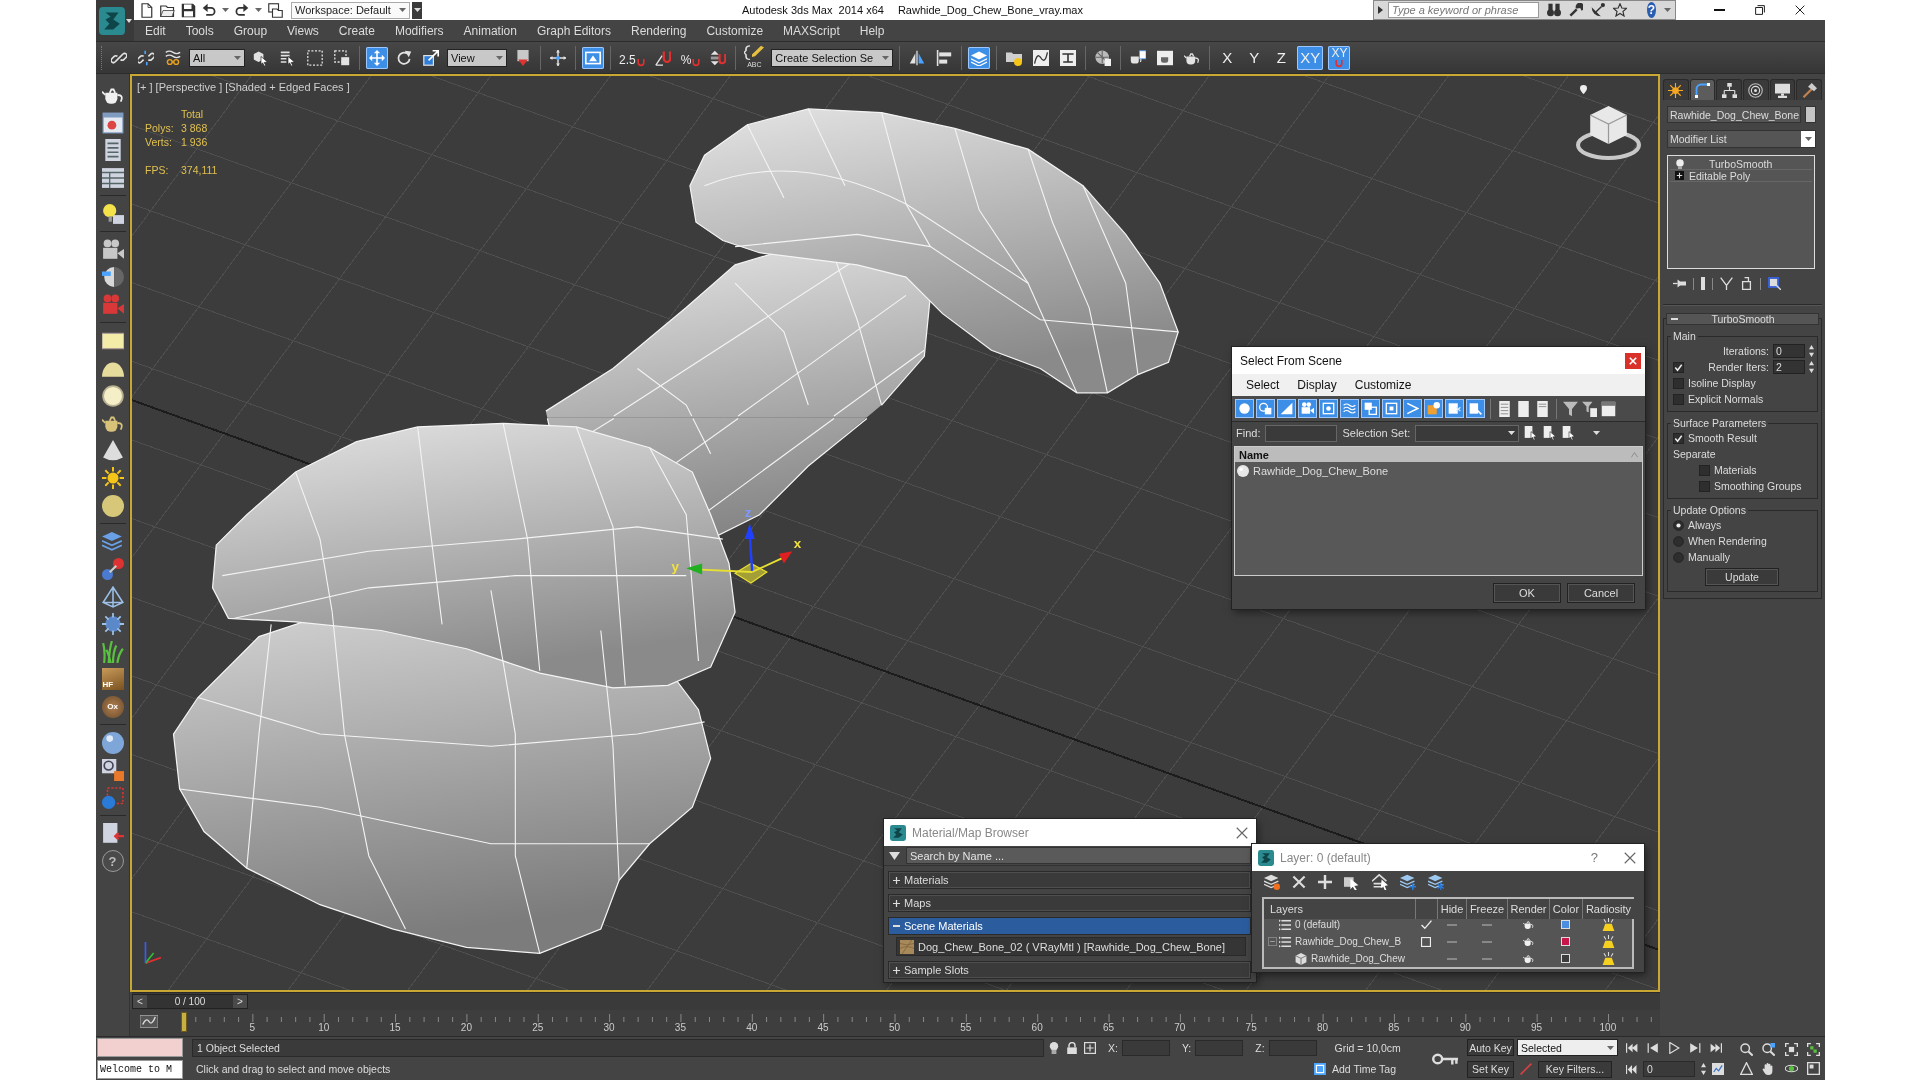  What do you see at coordinates (217, 57) in the screenshot?
I see `toolbar-dropdown: All` at bounding box center [217, 57].